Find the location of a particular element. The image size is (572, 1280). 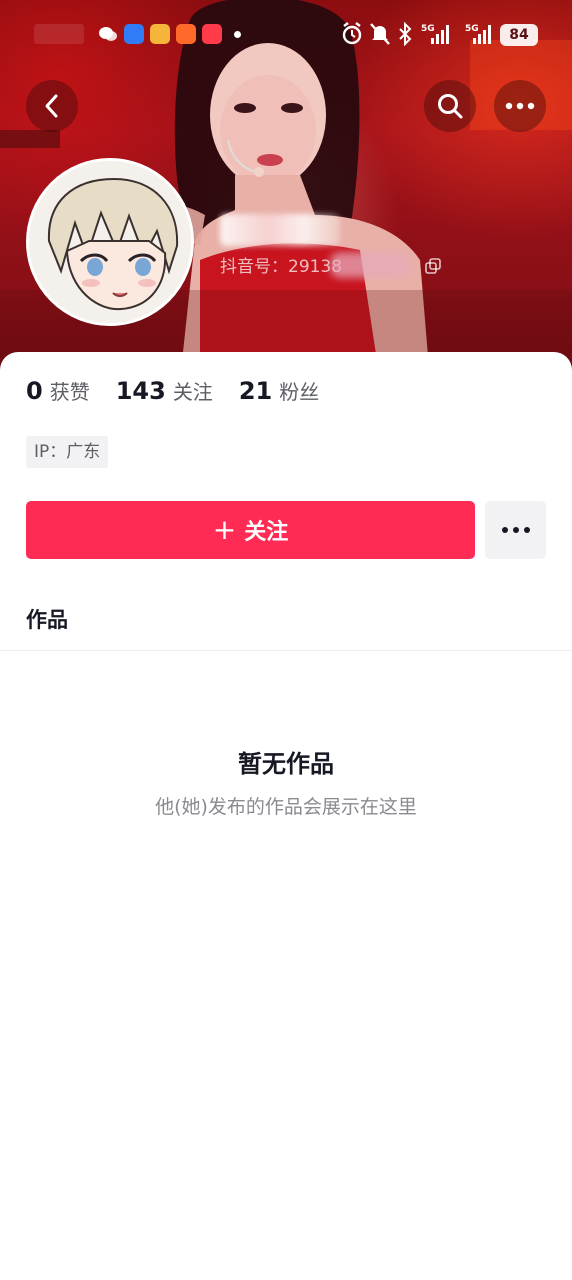

copy-icon is located at coordinates (433, 268).